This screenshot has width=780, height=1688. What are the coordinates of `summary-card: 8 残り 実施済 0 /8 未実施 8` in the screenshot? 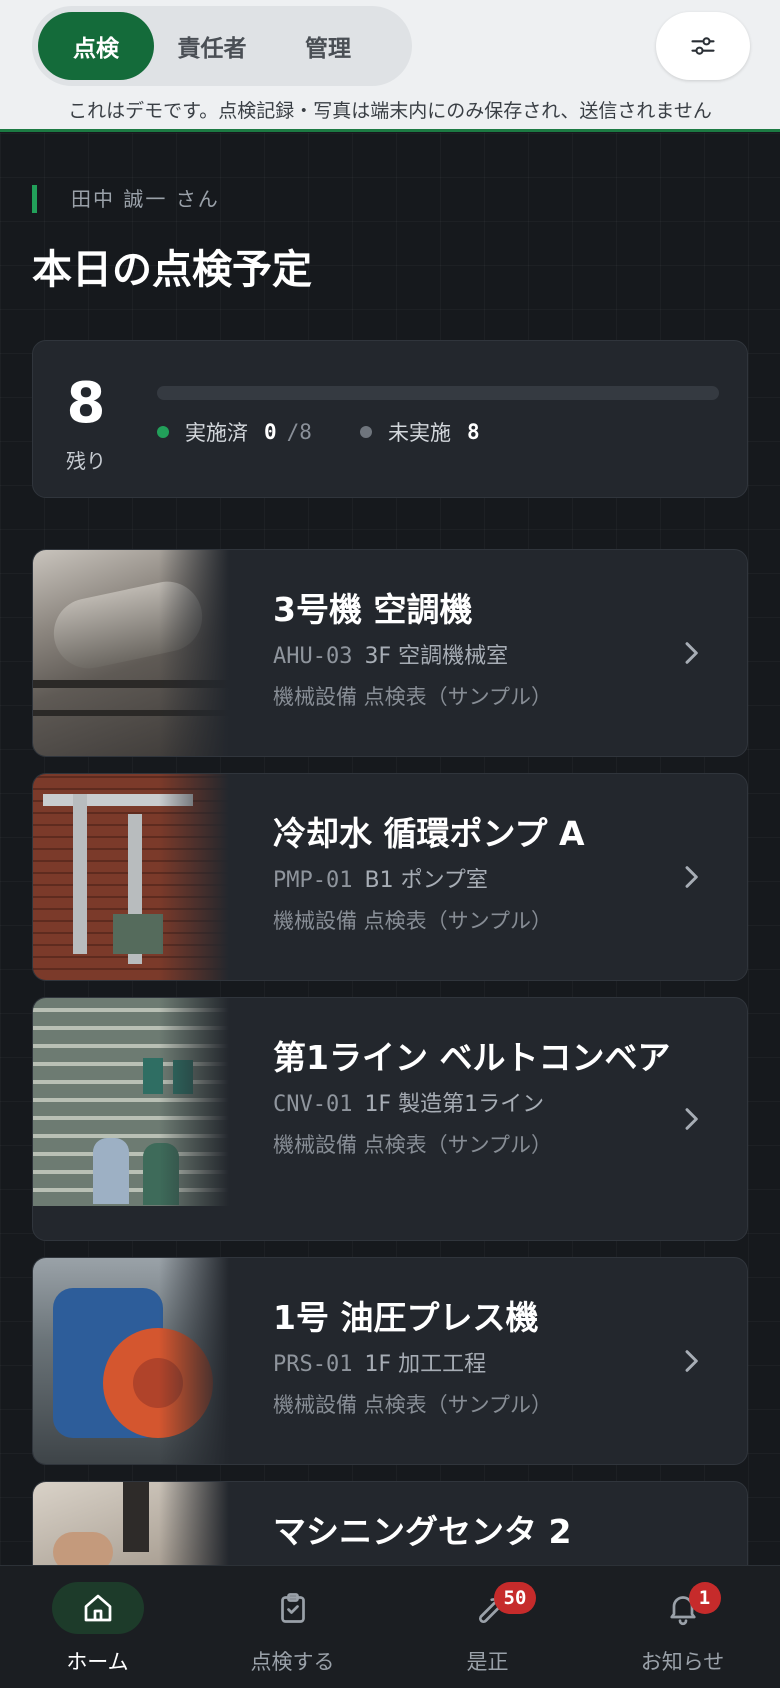 It's located at (390, 419).